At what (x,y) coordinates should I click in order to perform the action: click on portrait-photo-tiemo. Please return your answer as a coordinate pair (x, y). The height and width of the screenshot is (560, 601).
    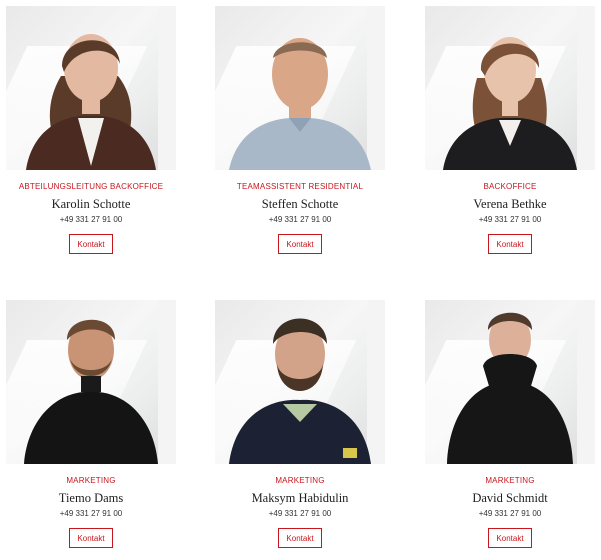
    Looking at the image, I should click on (91, 382).